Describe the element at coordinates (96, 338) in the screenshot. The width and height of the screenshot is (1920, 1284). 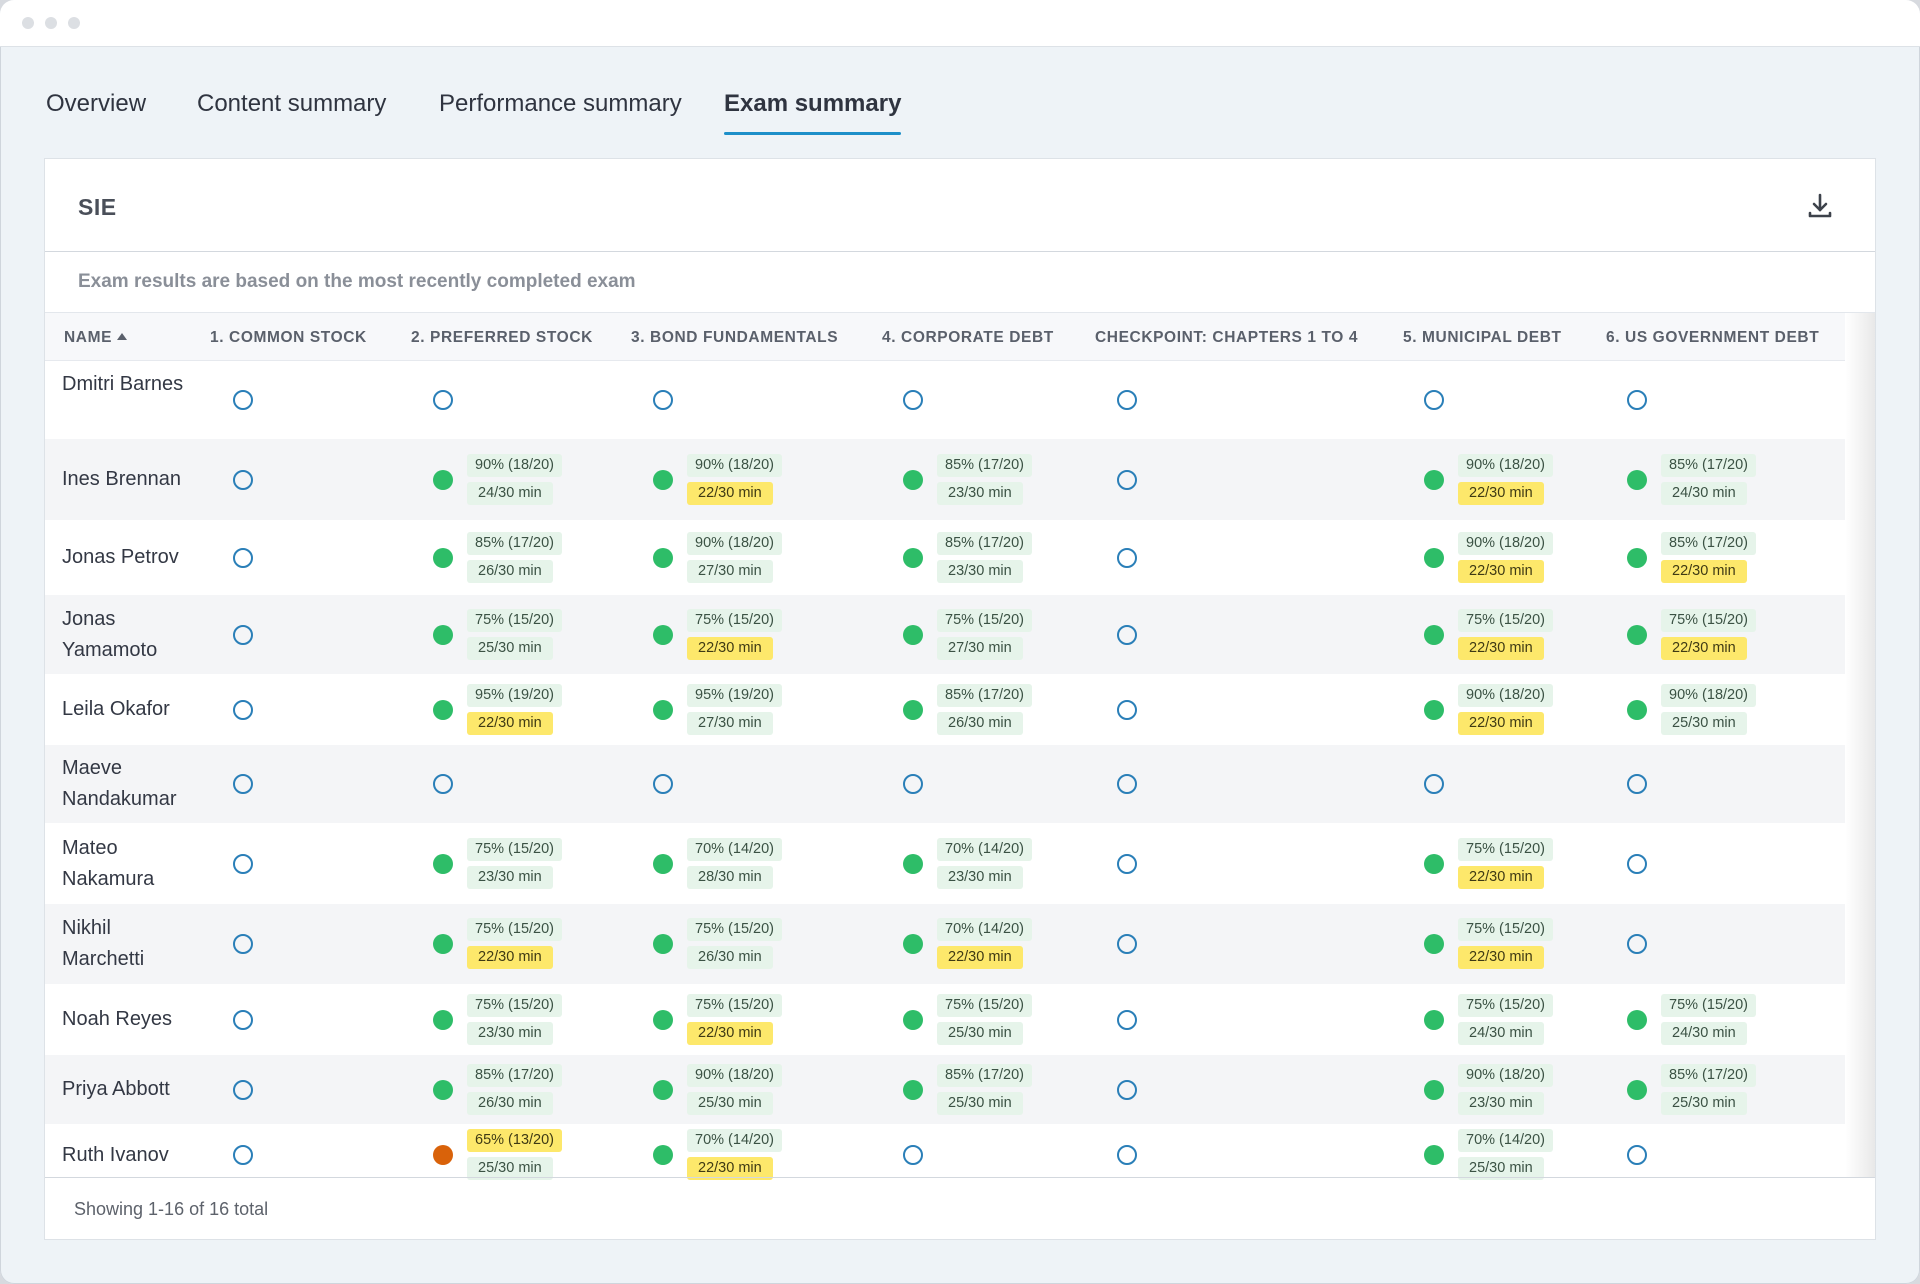
I see `column-header-name: NAME` at that location.